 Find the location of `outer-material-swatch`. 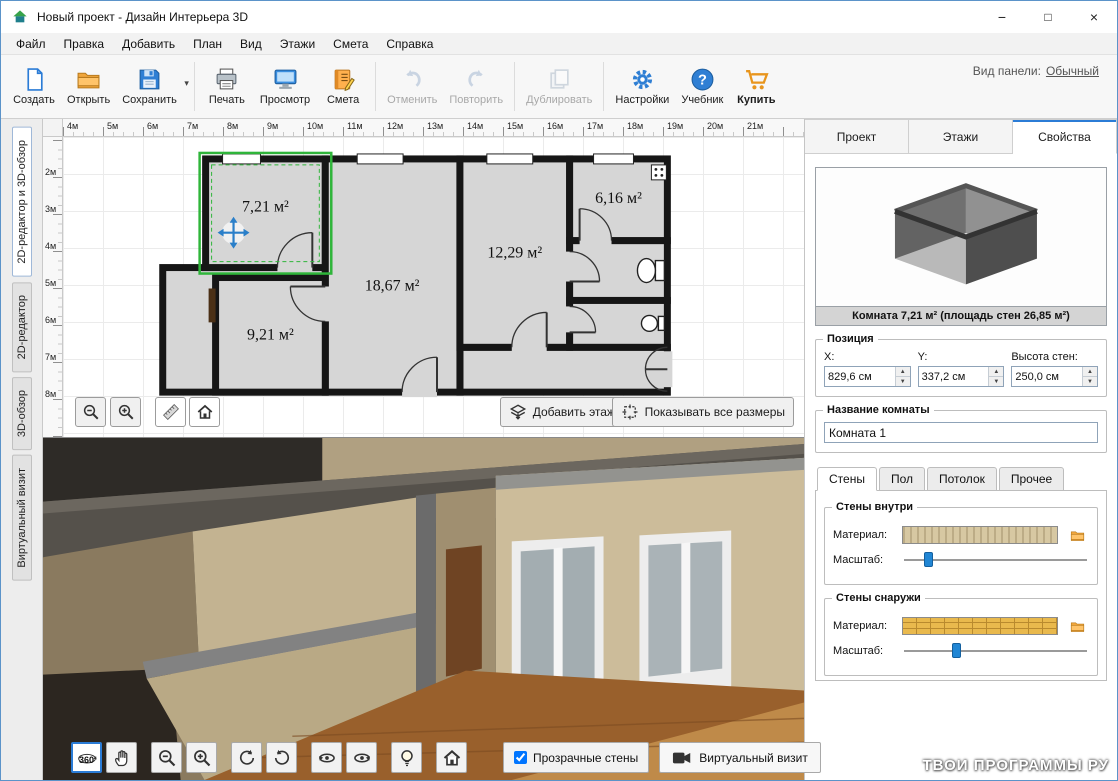

outer-material-swatch is located at coordinates (980, 626).